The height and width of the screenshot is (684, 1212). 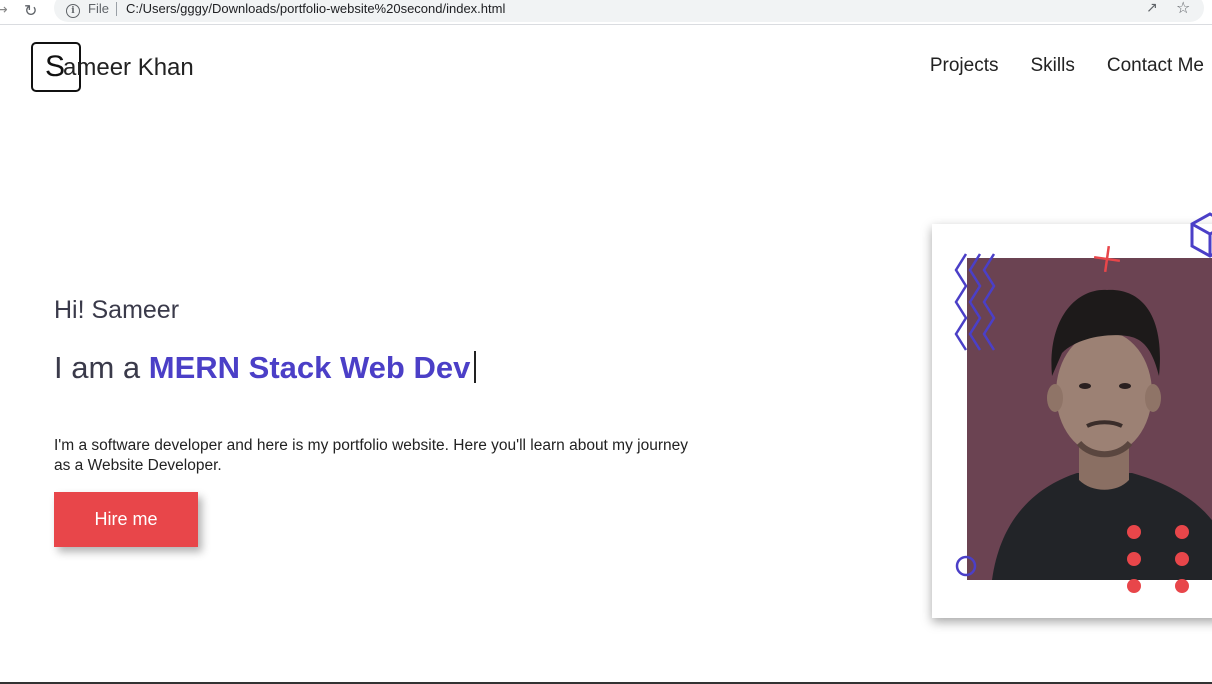 I want to click on info-icon: i, so click(x=73, y=11).